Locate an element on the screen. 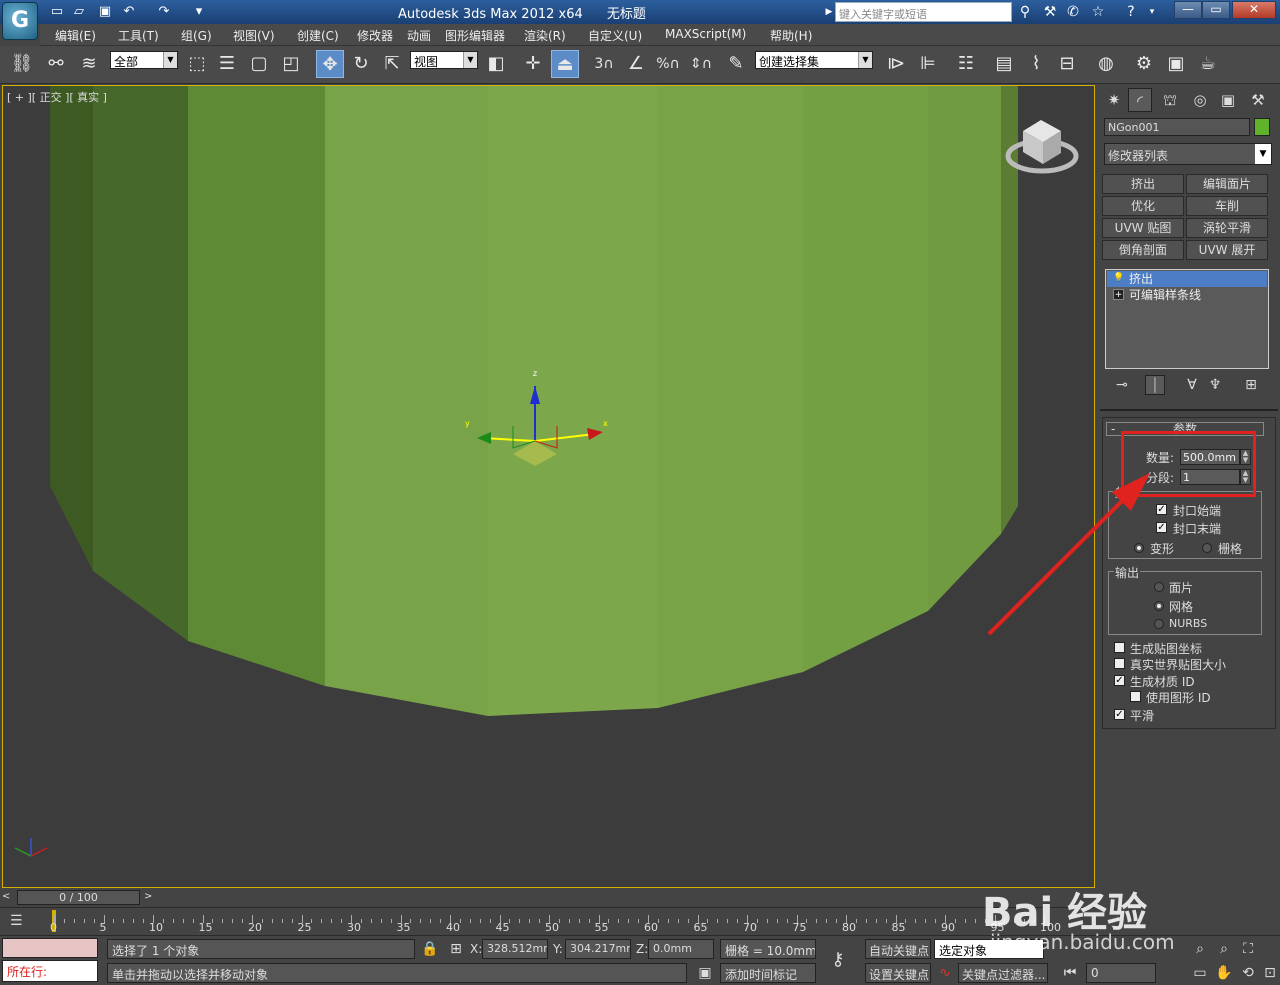 This screenshot has height=985, width=1280. remove-modifier-icon: ♆ is located at coordinates (1215, 385).